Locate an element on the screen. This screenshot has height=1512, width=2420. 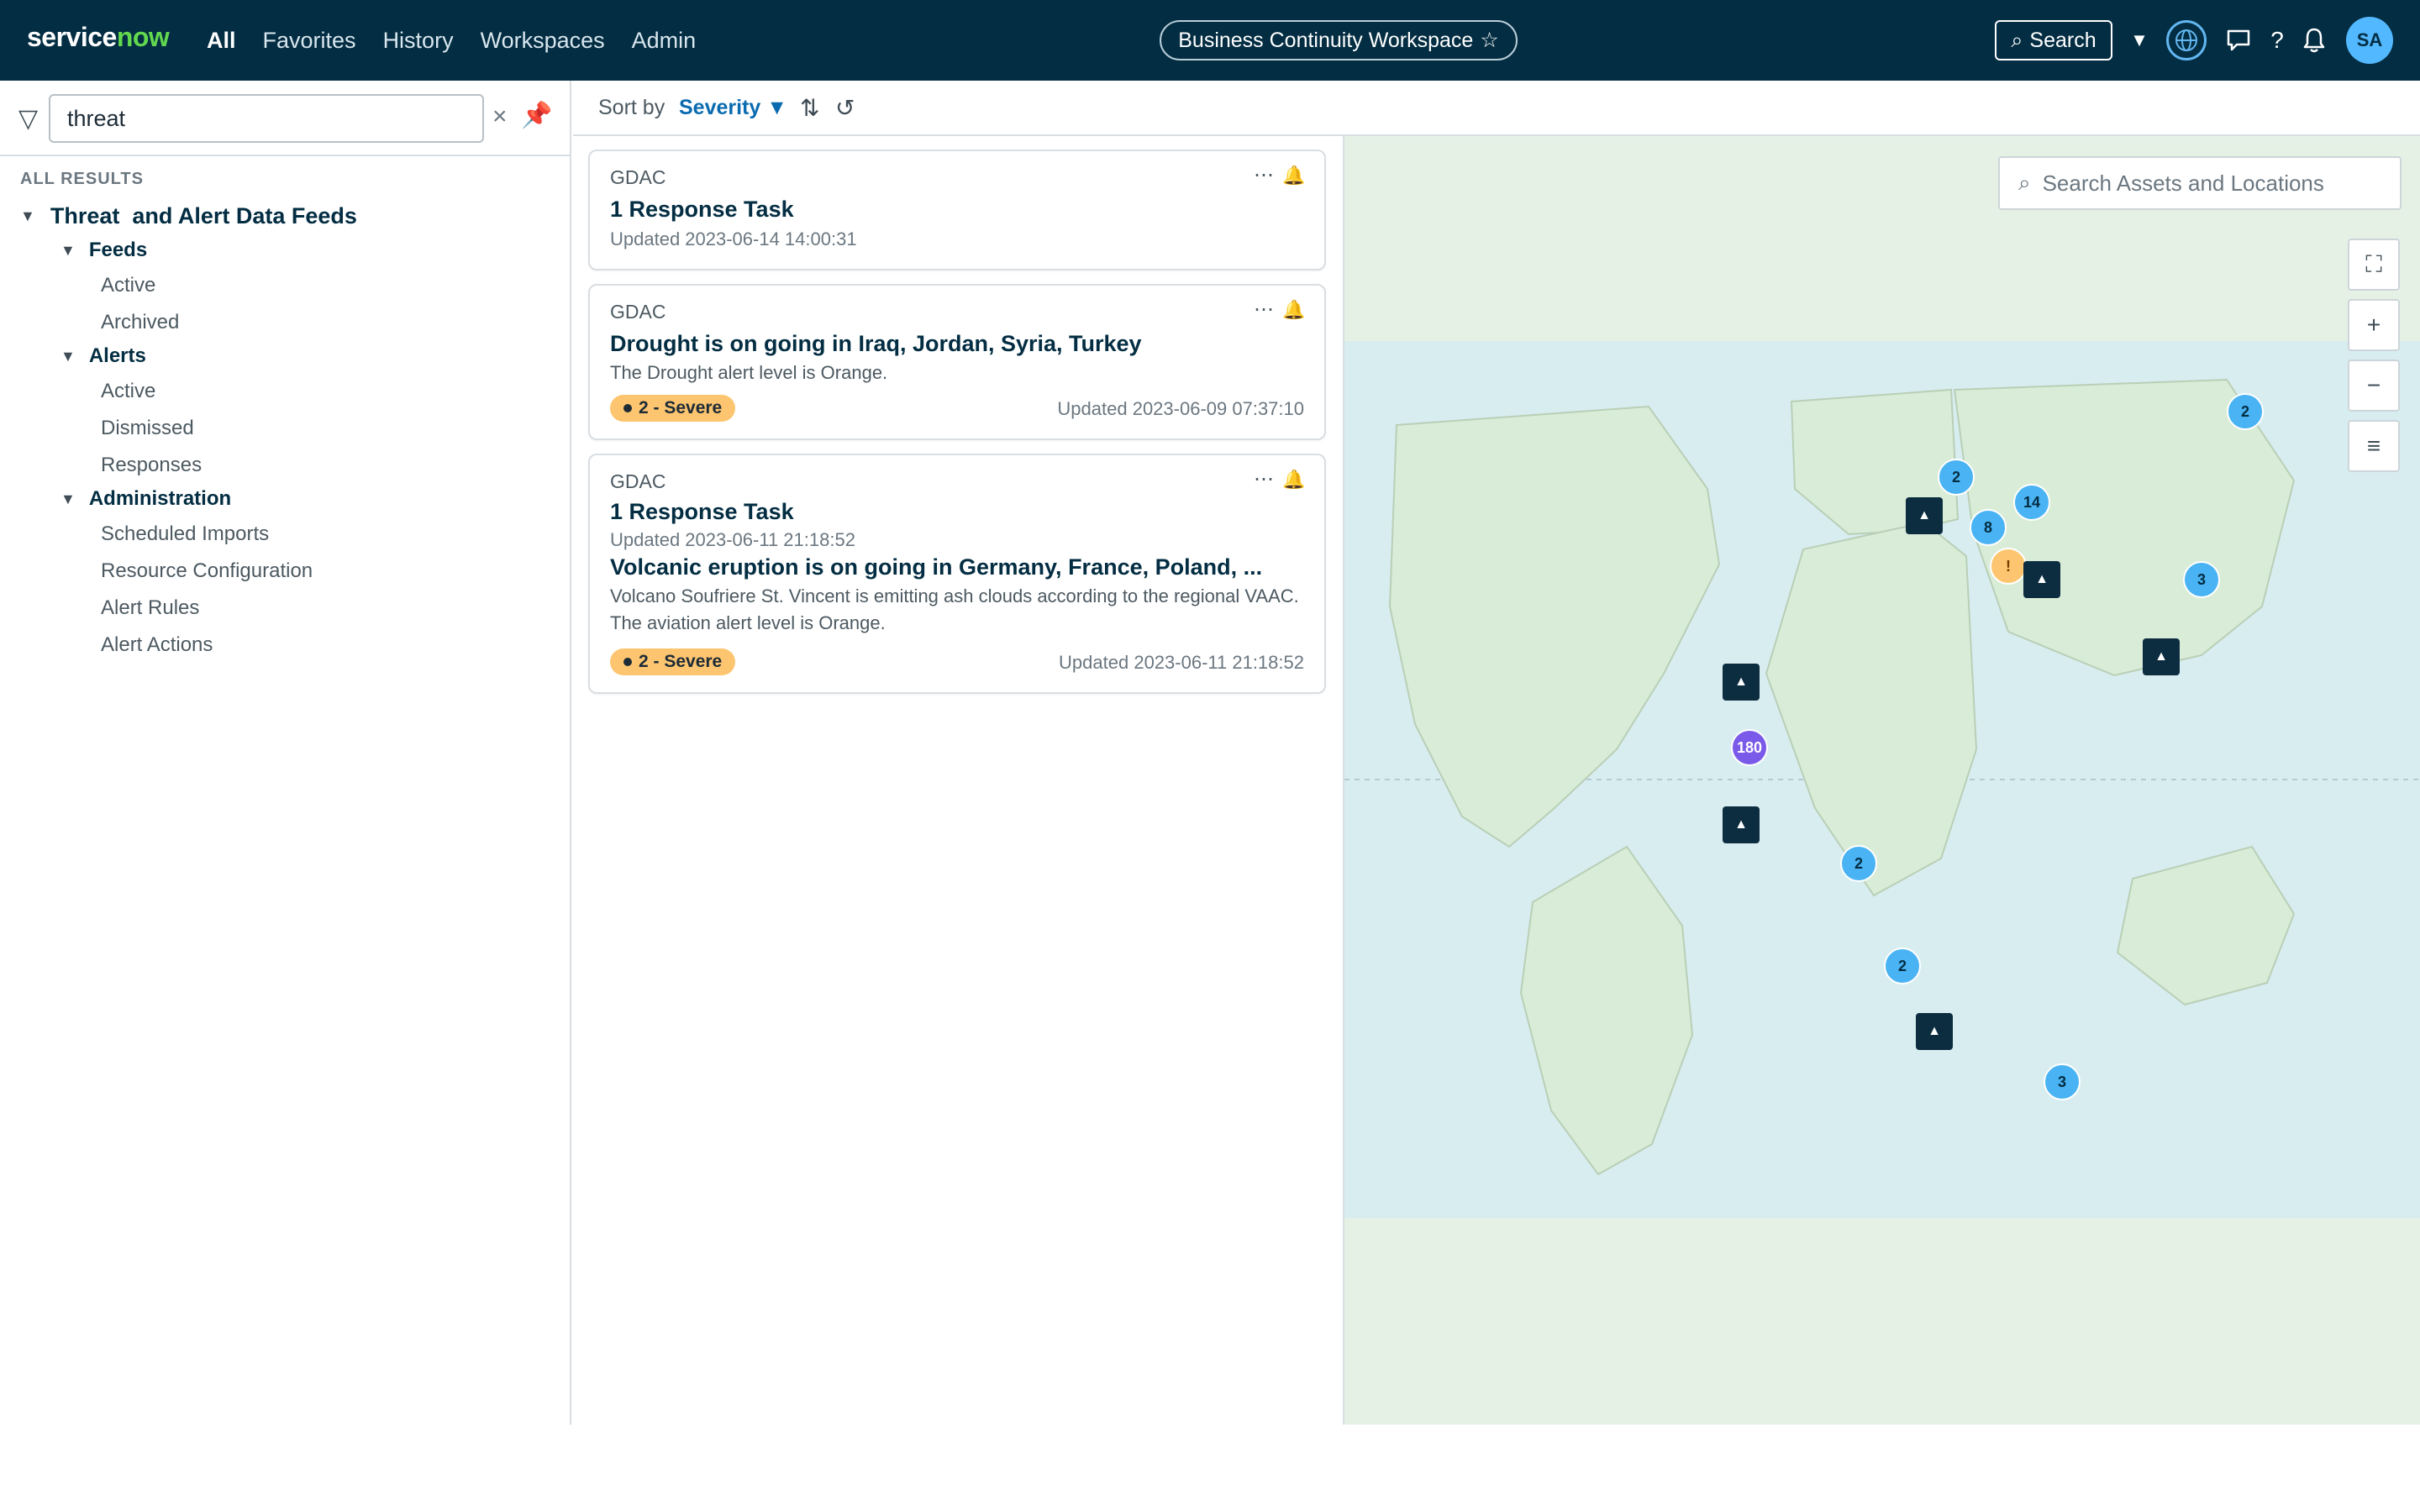
results-section-label: ALL RESULTS is located at coordinates (82, 179).